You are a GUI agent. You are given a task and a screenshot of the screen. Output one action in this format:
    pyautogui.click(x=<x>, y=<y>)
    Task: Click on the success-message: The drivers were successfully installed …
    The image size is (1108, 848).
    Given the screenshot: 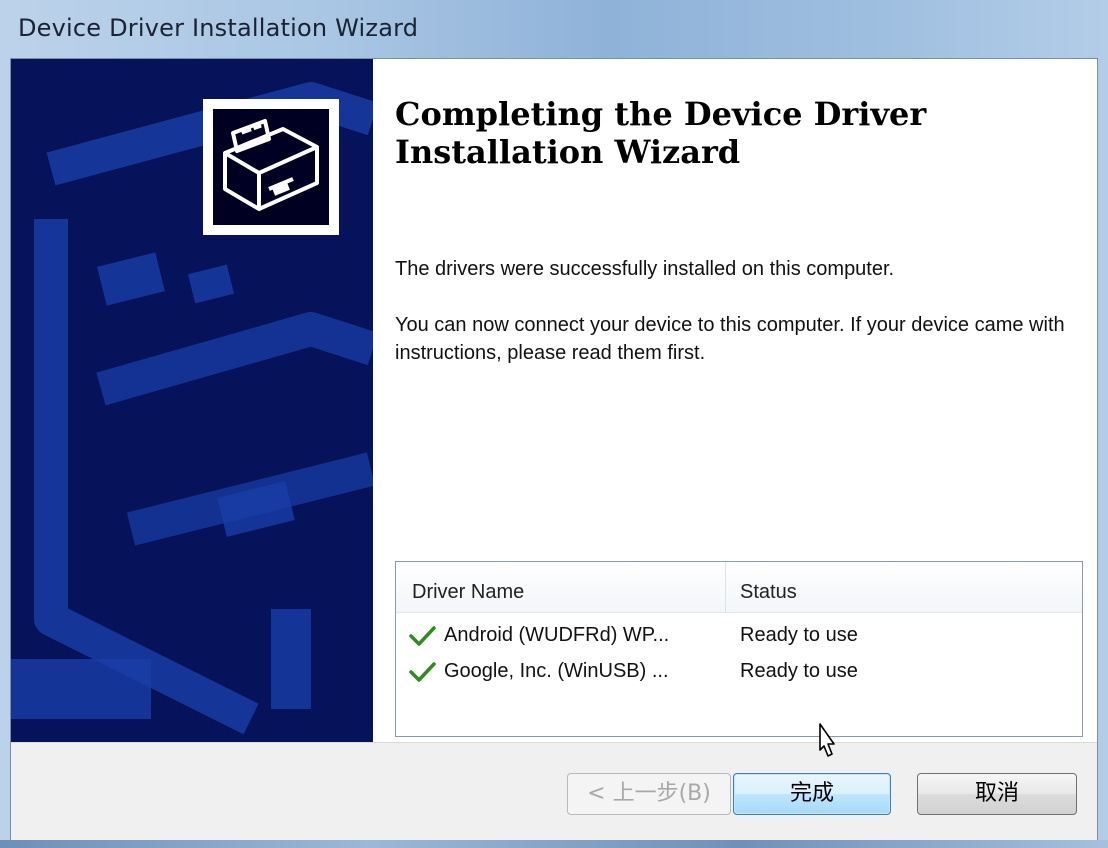 What is the action you would take?
    pyautogui.click(x=645, y=269)
    